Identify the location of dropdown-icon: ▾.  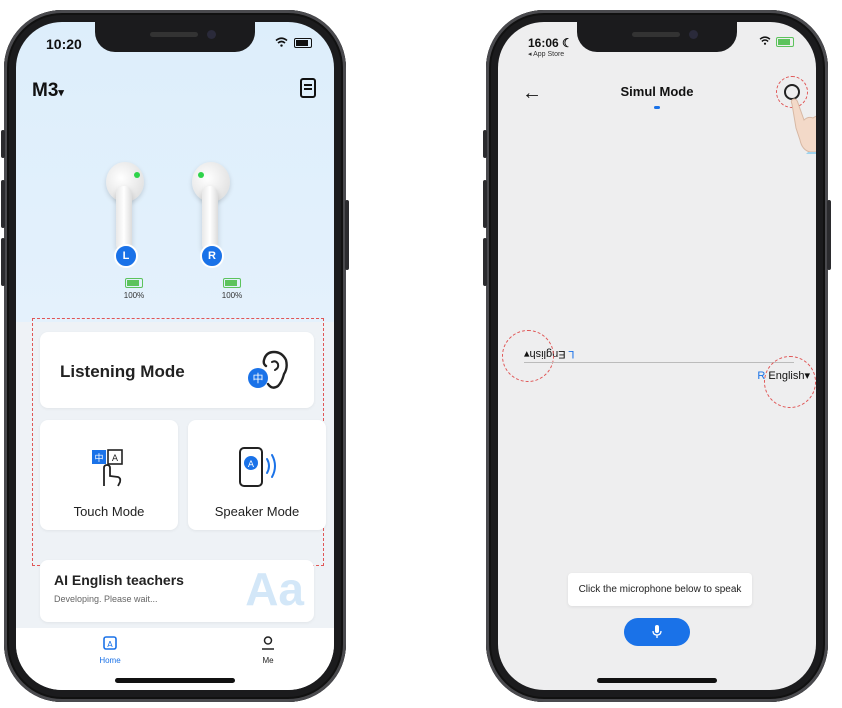
(61, 93).